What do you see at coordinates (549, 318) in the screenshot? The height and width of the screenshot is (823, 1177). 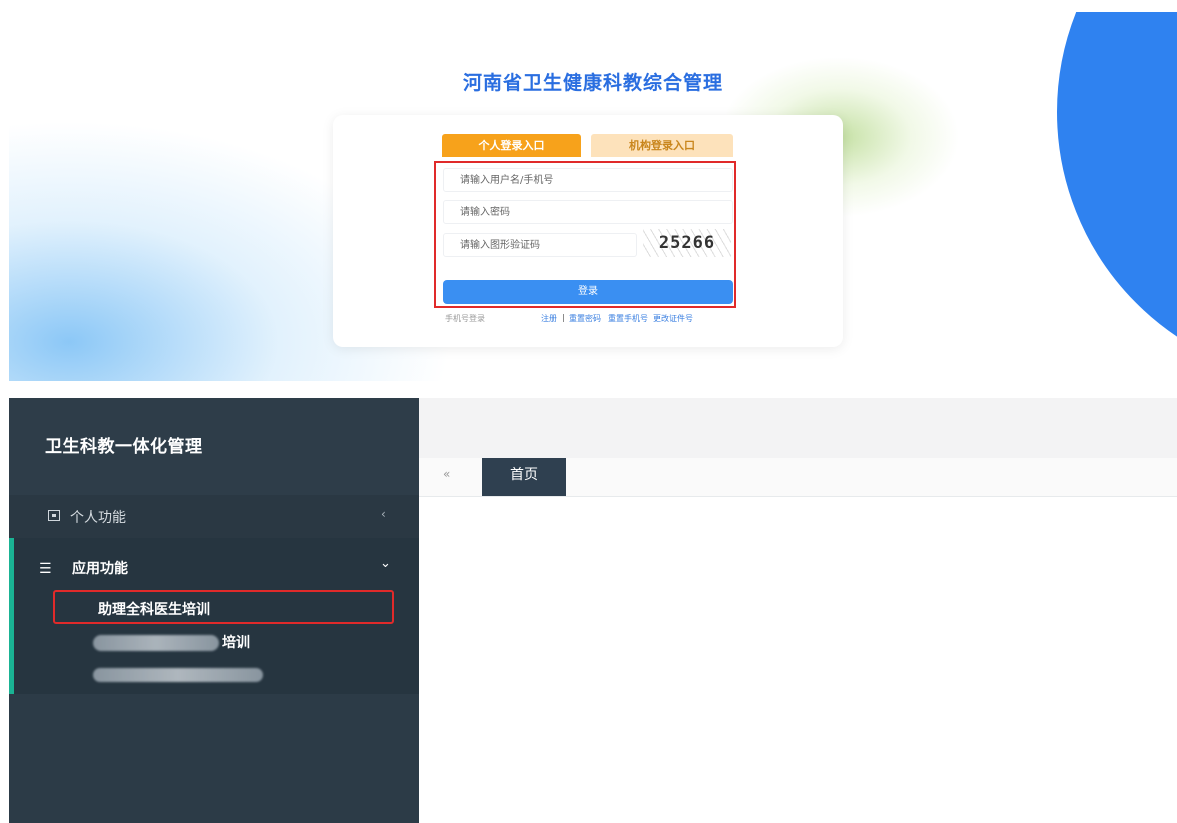 I see `register-link: 注册` at bounding box center [549, 318].